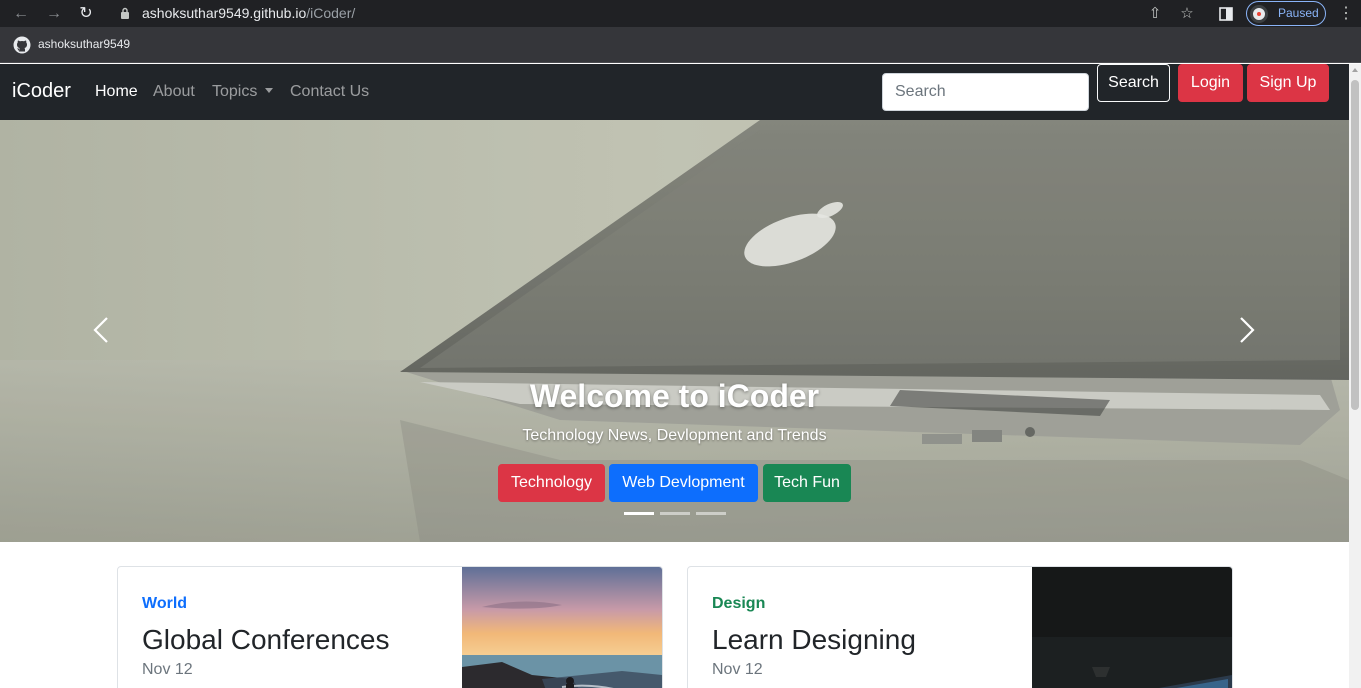 The width and height of the screenshot is (1361, 688). I want to click on carousel-subtitle: Technology News, Devlopment and Trends, so click(674, 435).